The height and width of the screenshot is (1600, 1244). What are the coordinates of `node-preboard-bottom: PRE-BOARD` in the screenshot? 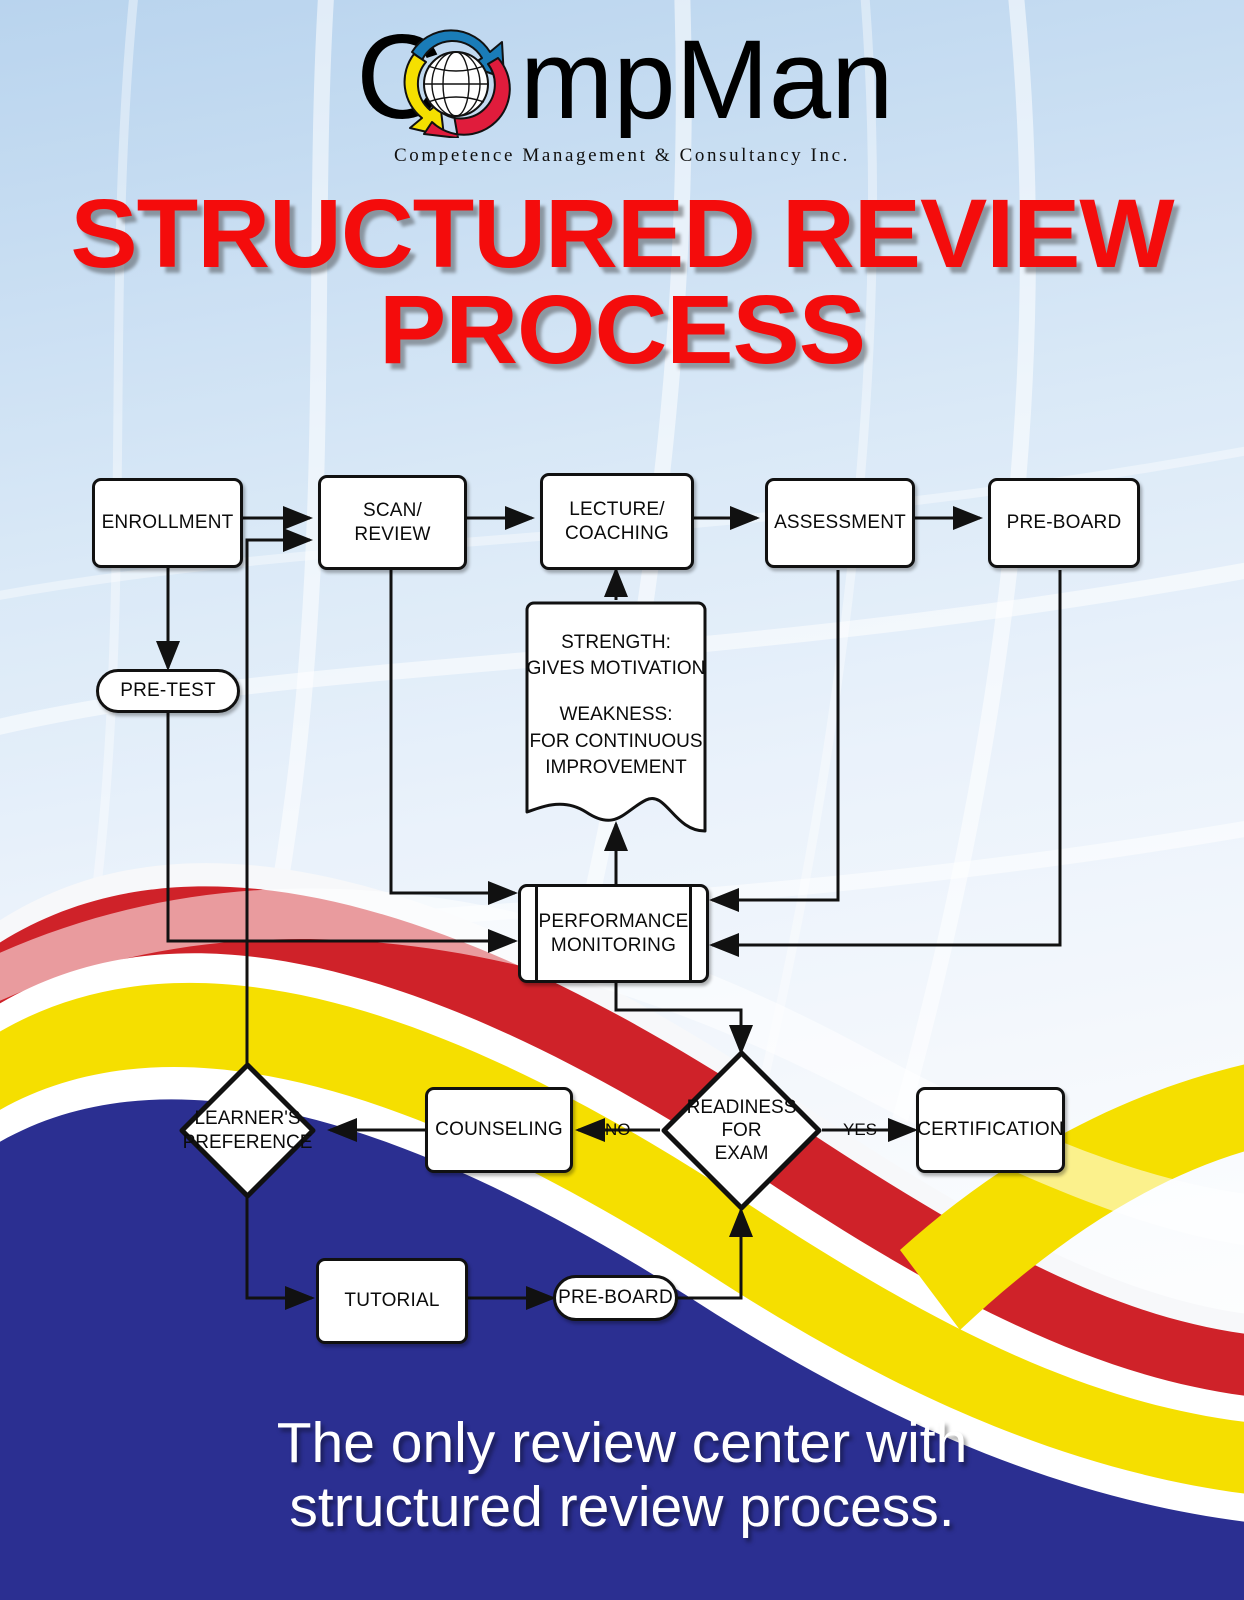 It's located at (615, 1298).